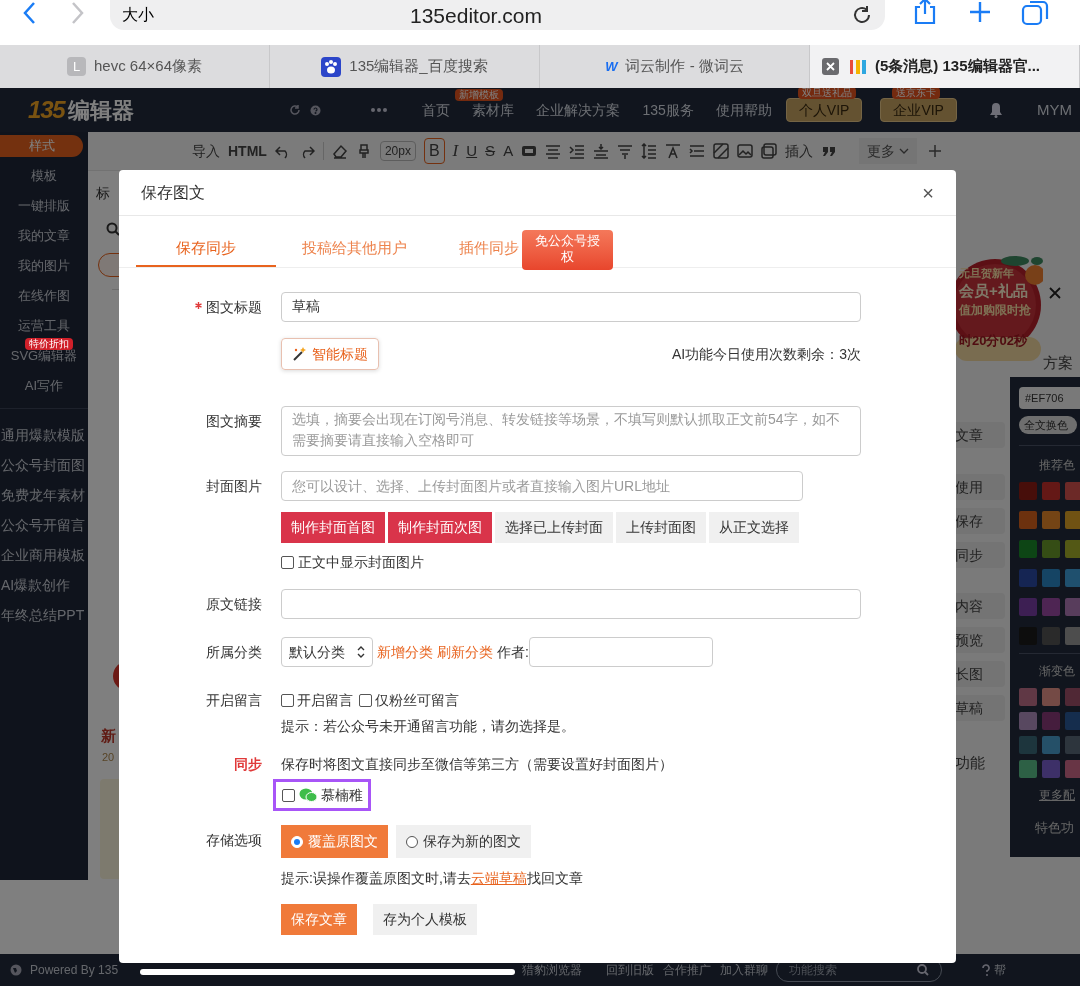  What do you see at coordinates (649, 151) in the screenshot?
I see `line-height-icon` at bounding box center [649, 151].